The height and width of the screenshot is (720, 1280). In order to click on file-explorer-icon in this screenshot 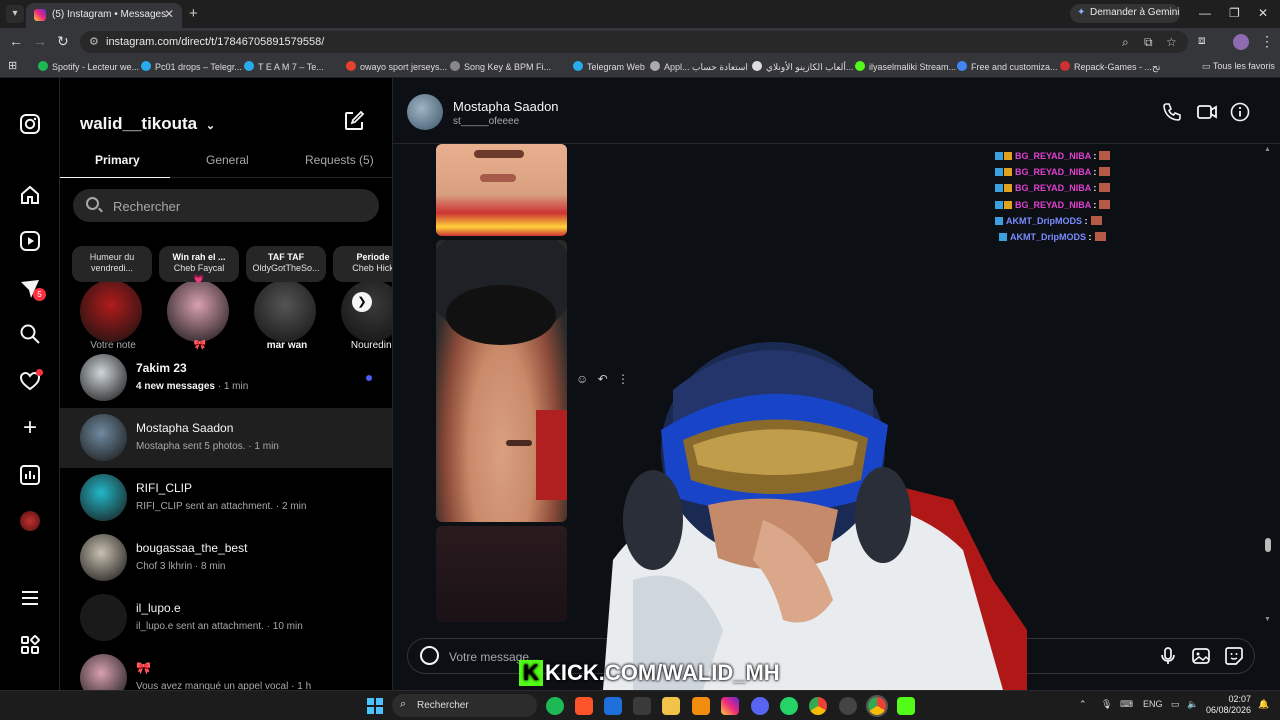, I will do `click(671, 706)`.